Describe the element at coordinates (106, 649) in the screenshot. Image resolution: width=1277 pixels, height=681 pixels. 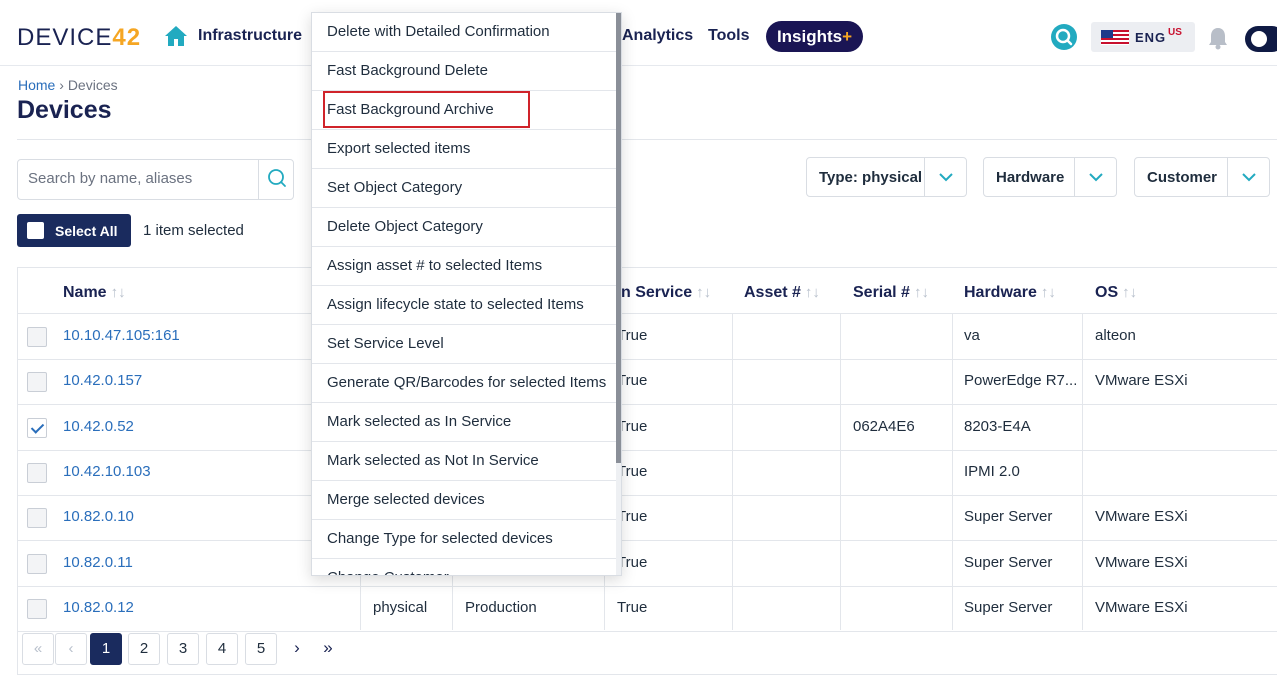
I see `page-1-button: 1` at that location.